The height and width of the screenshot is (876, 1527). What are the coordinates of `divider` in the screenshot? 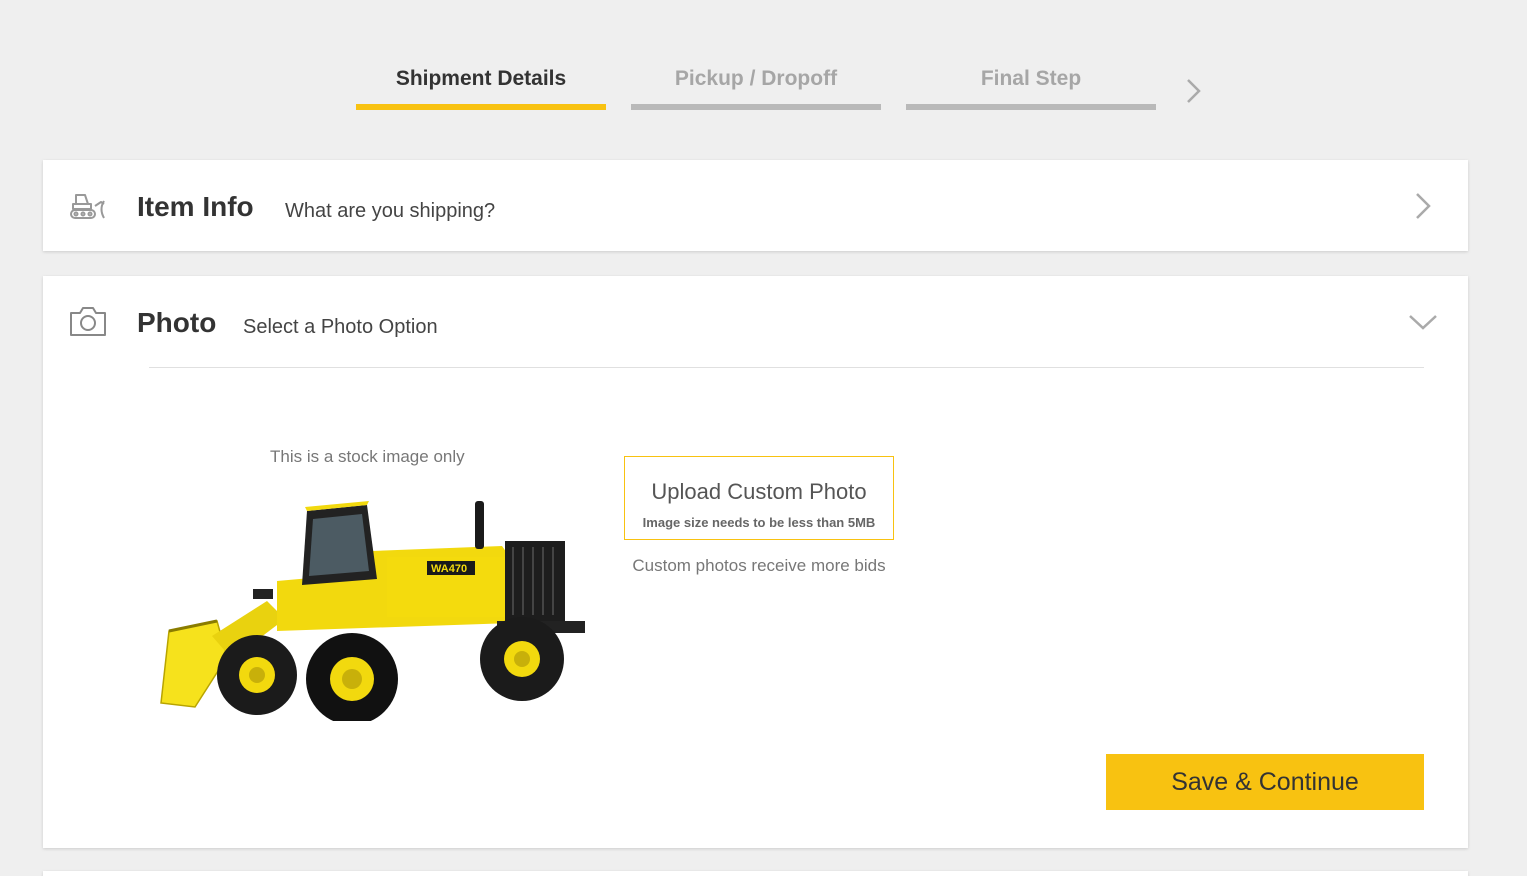 It's located at (786, 367).